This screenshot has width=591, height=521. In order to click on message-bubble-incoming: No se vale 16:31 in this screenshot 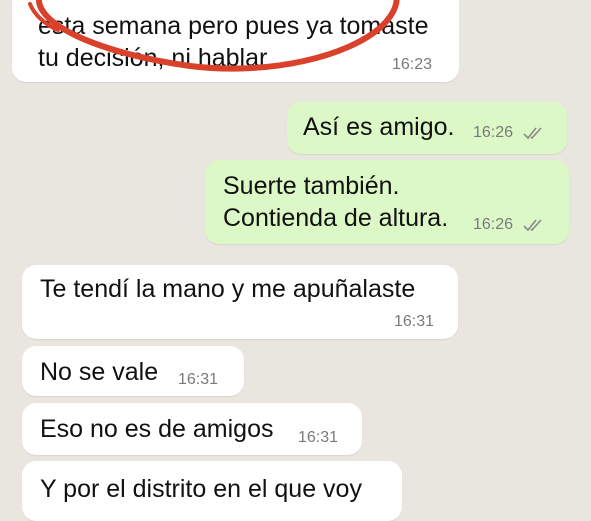, I will do `click(133, 371)`.